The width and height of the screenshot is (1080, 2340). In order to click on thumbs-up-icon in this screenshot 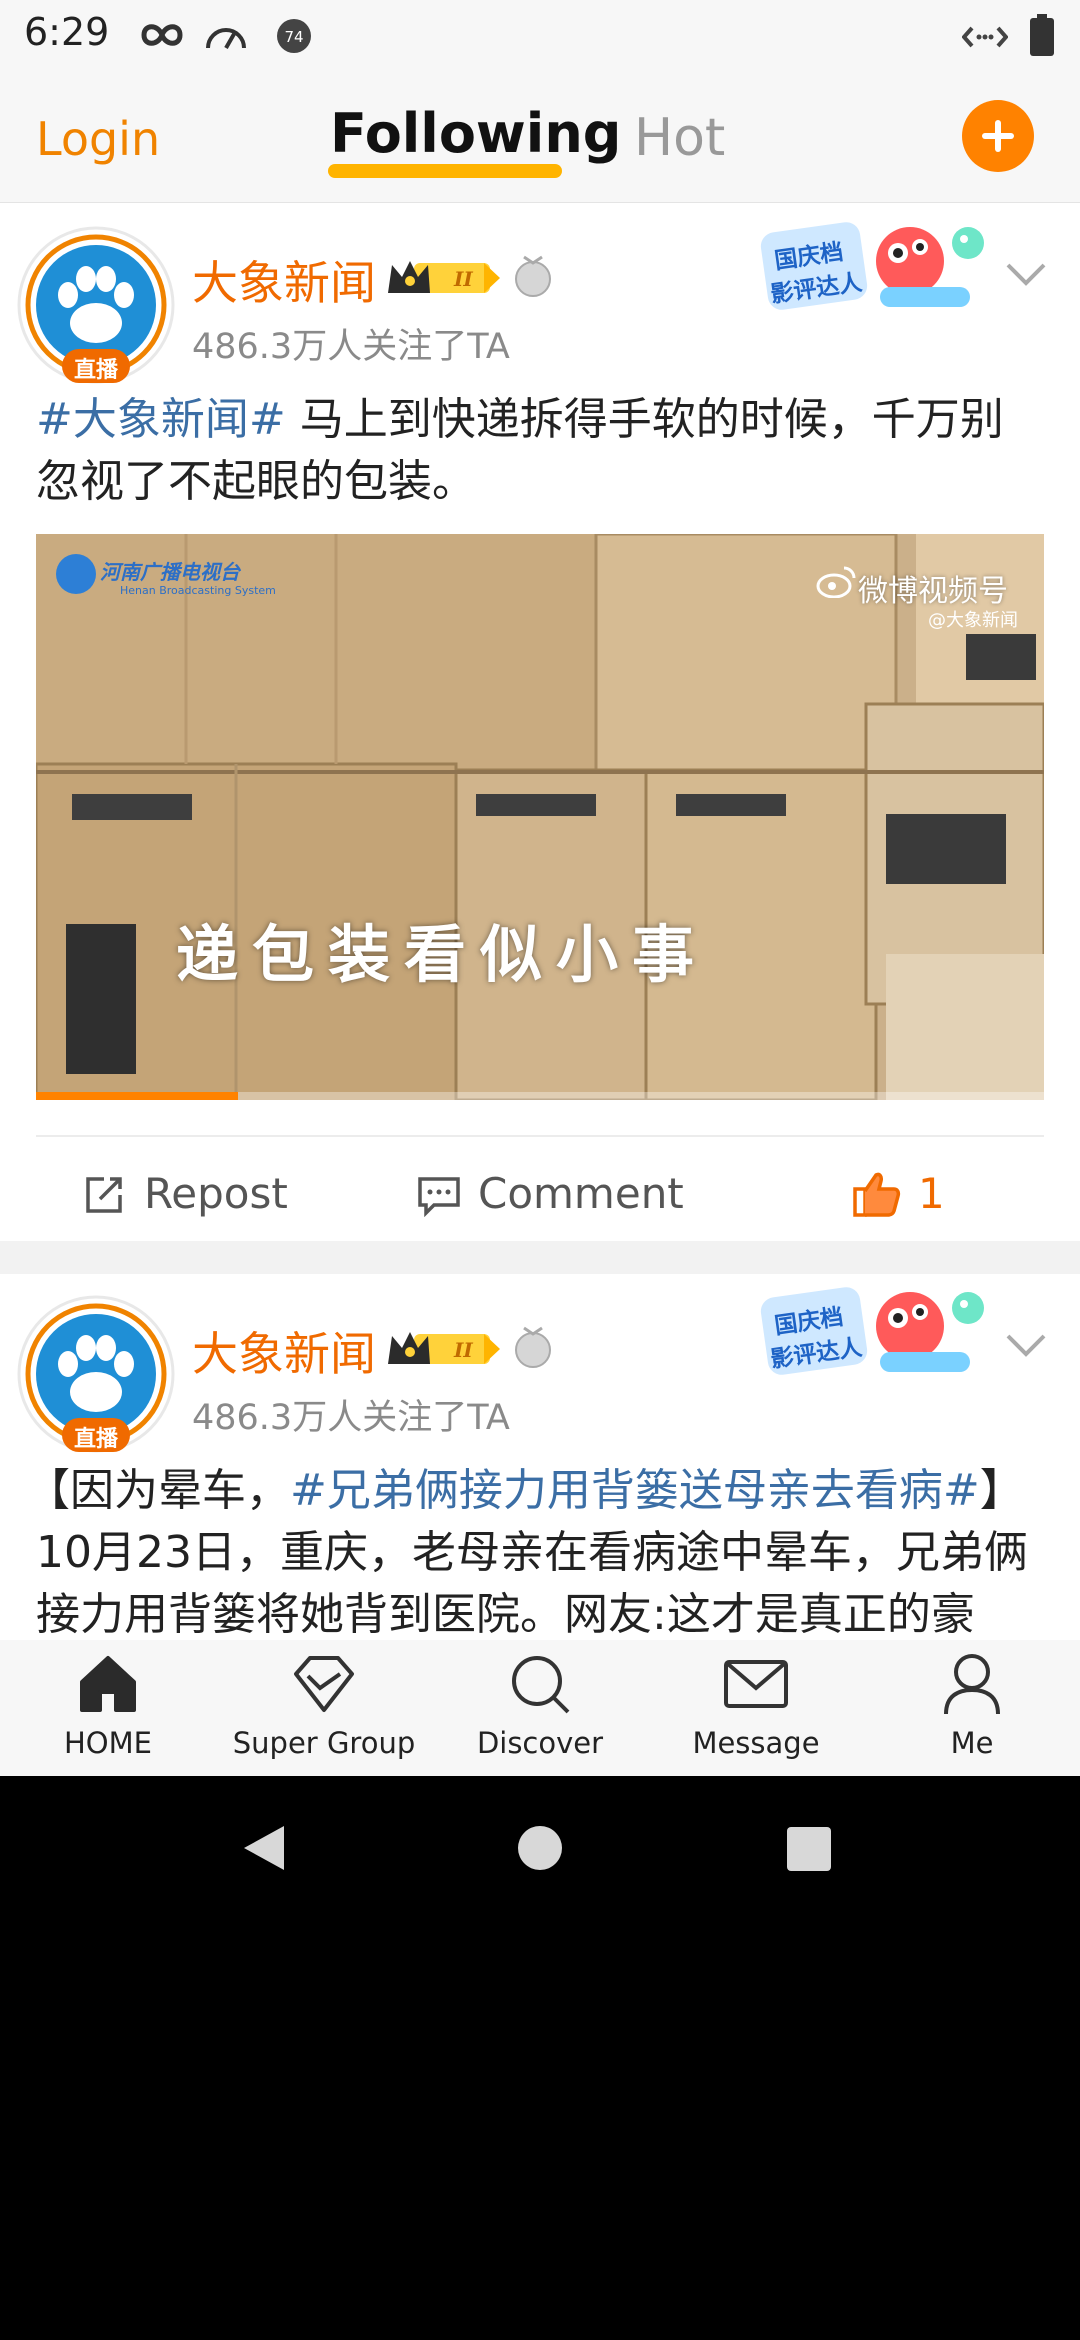, I will do `click(877, 1194)`.